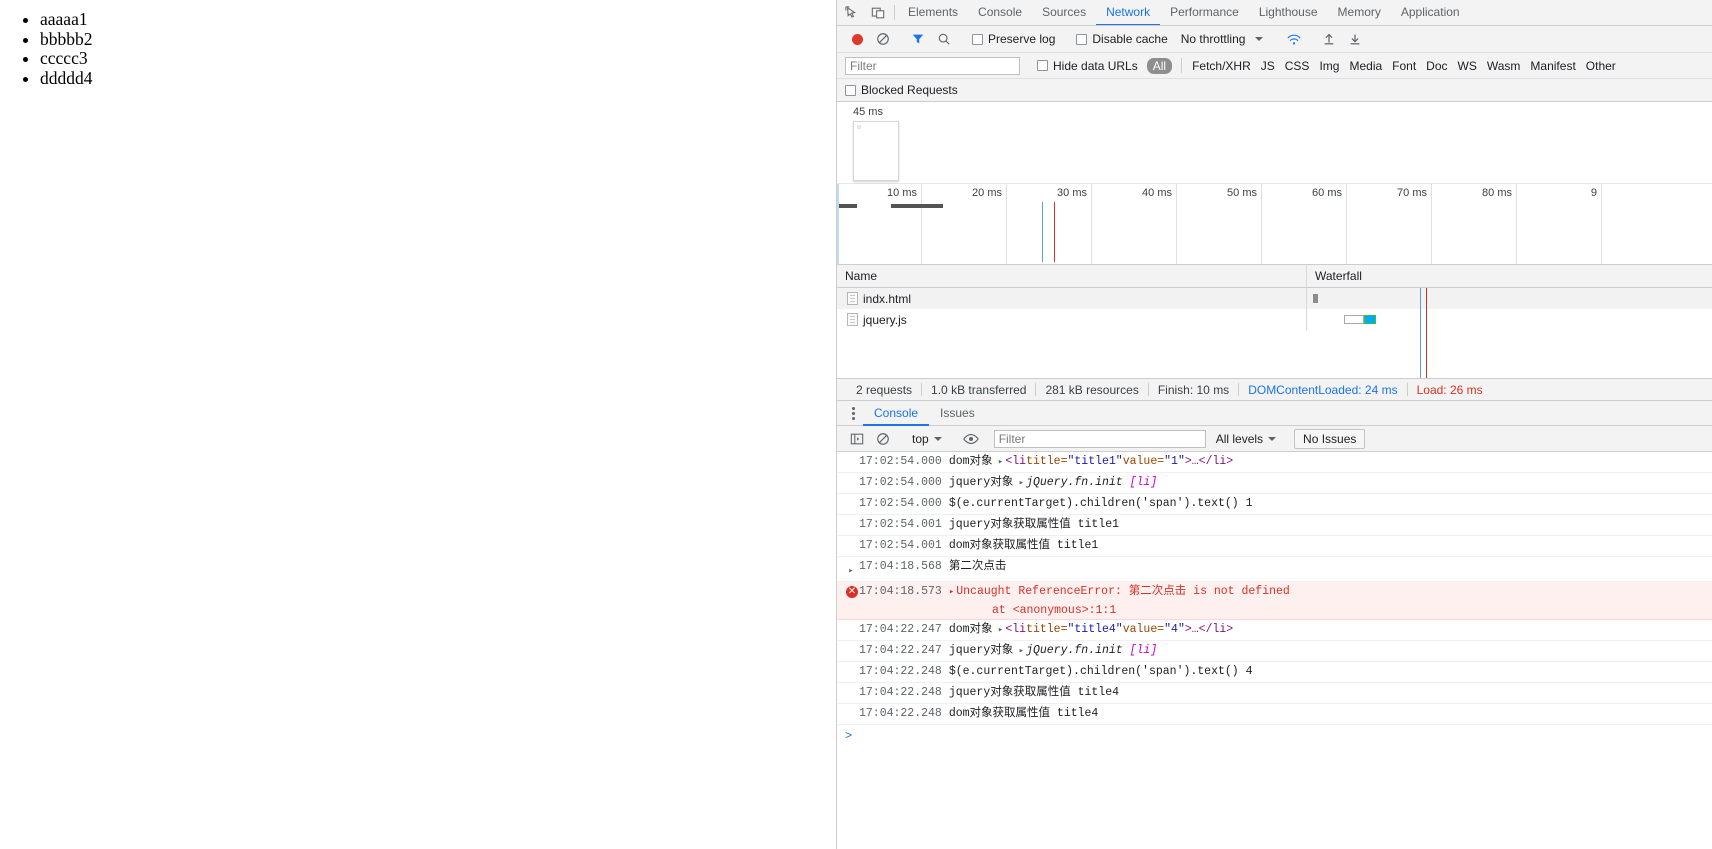 The image size is (1712, 849). I want to click on timeline-tick: 30 ms, so click(1049, 224).